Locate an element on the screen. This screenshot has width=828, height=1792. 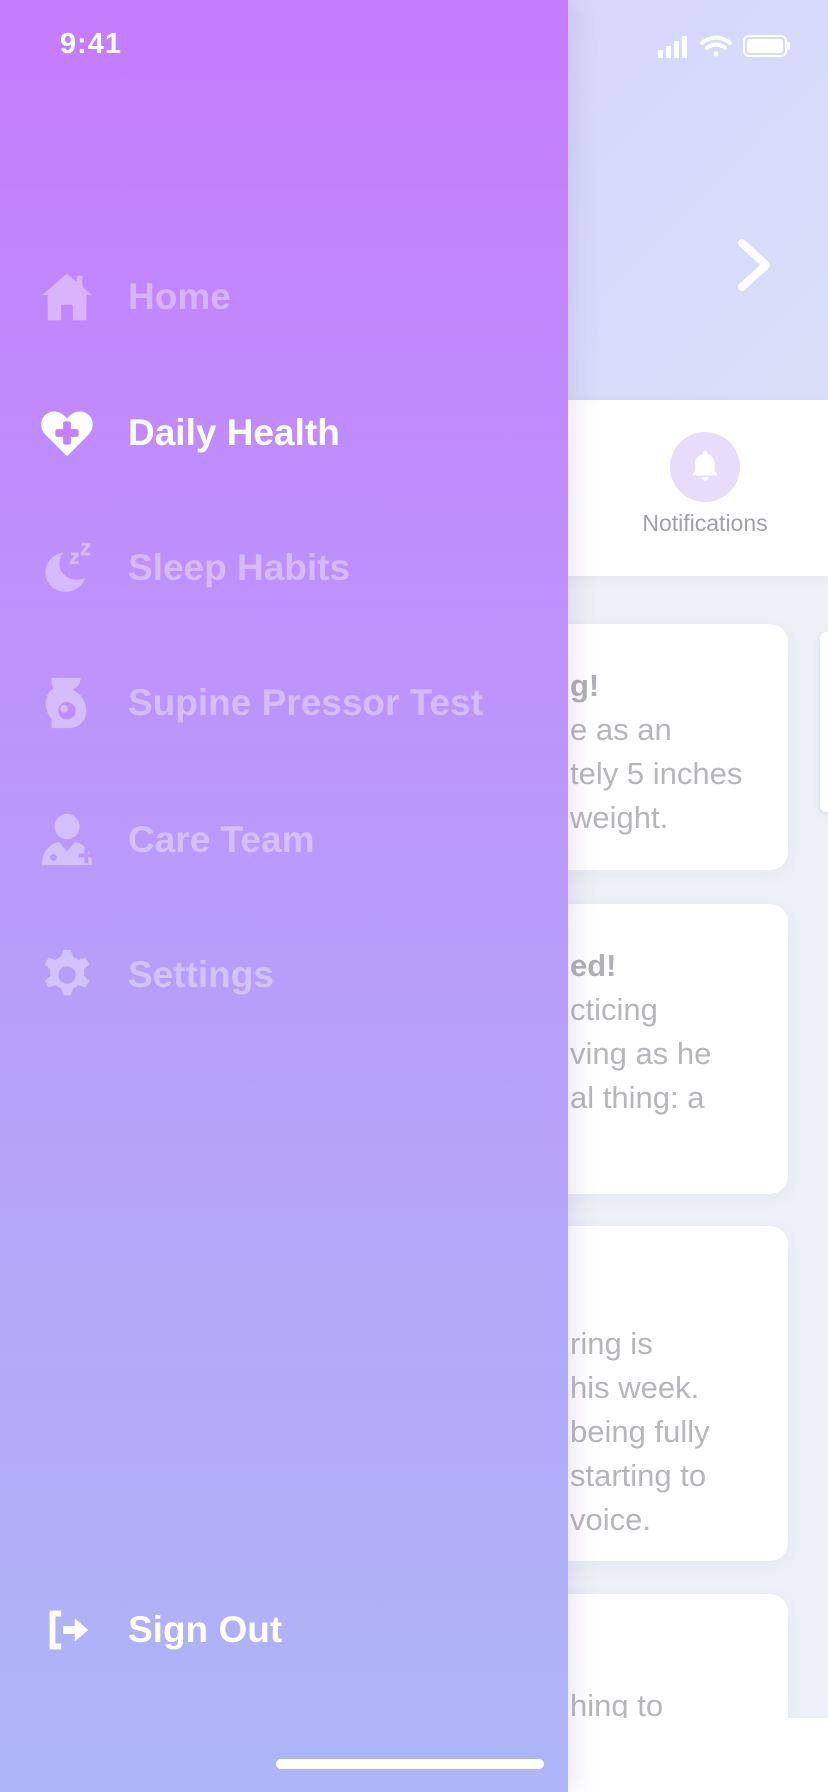
menu-item-care-team: Care Team is located at coordinates (296, 840).